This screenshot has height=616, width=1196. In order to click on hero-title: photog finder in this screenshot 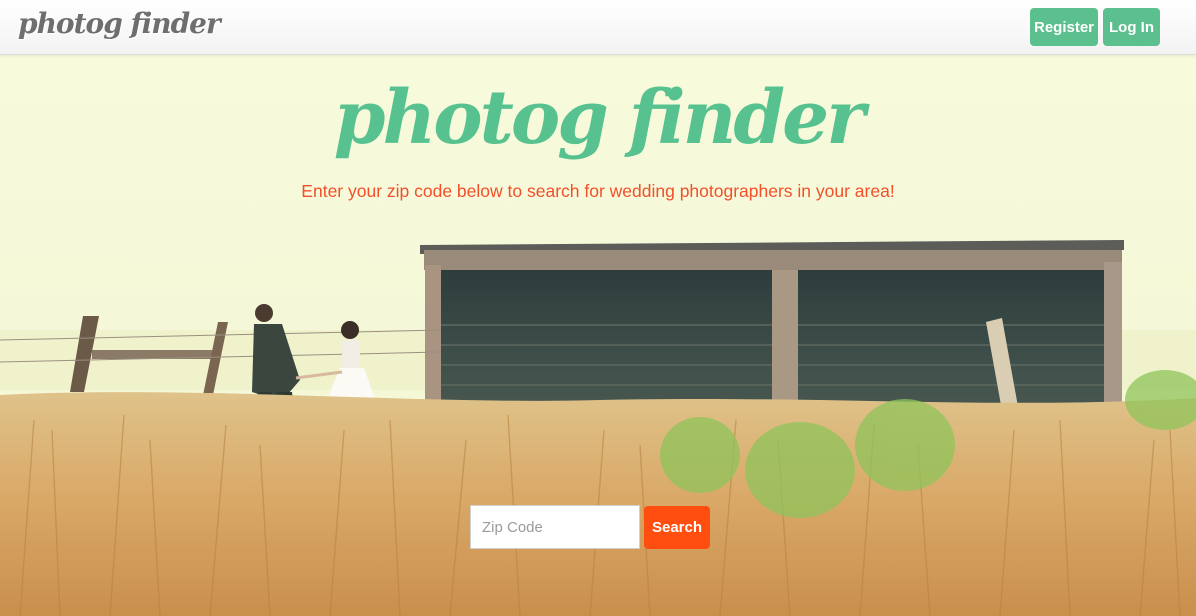, I will do `click(599, 118)`.